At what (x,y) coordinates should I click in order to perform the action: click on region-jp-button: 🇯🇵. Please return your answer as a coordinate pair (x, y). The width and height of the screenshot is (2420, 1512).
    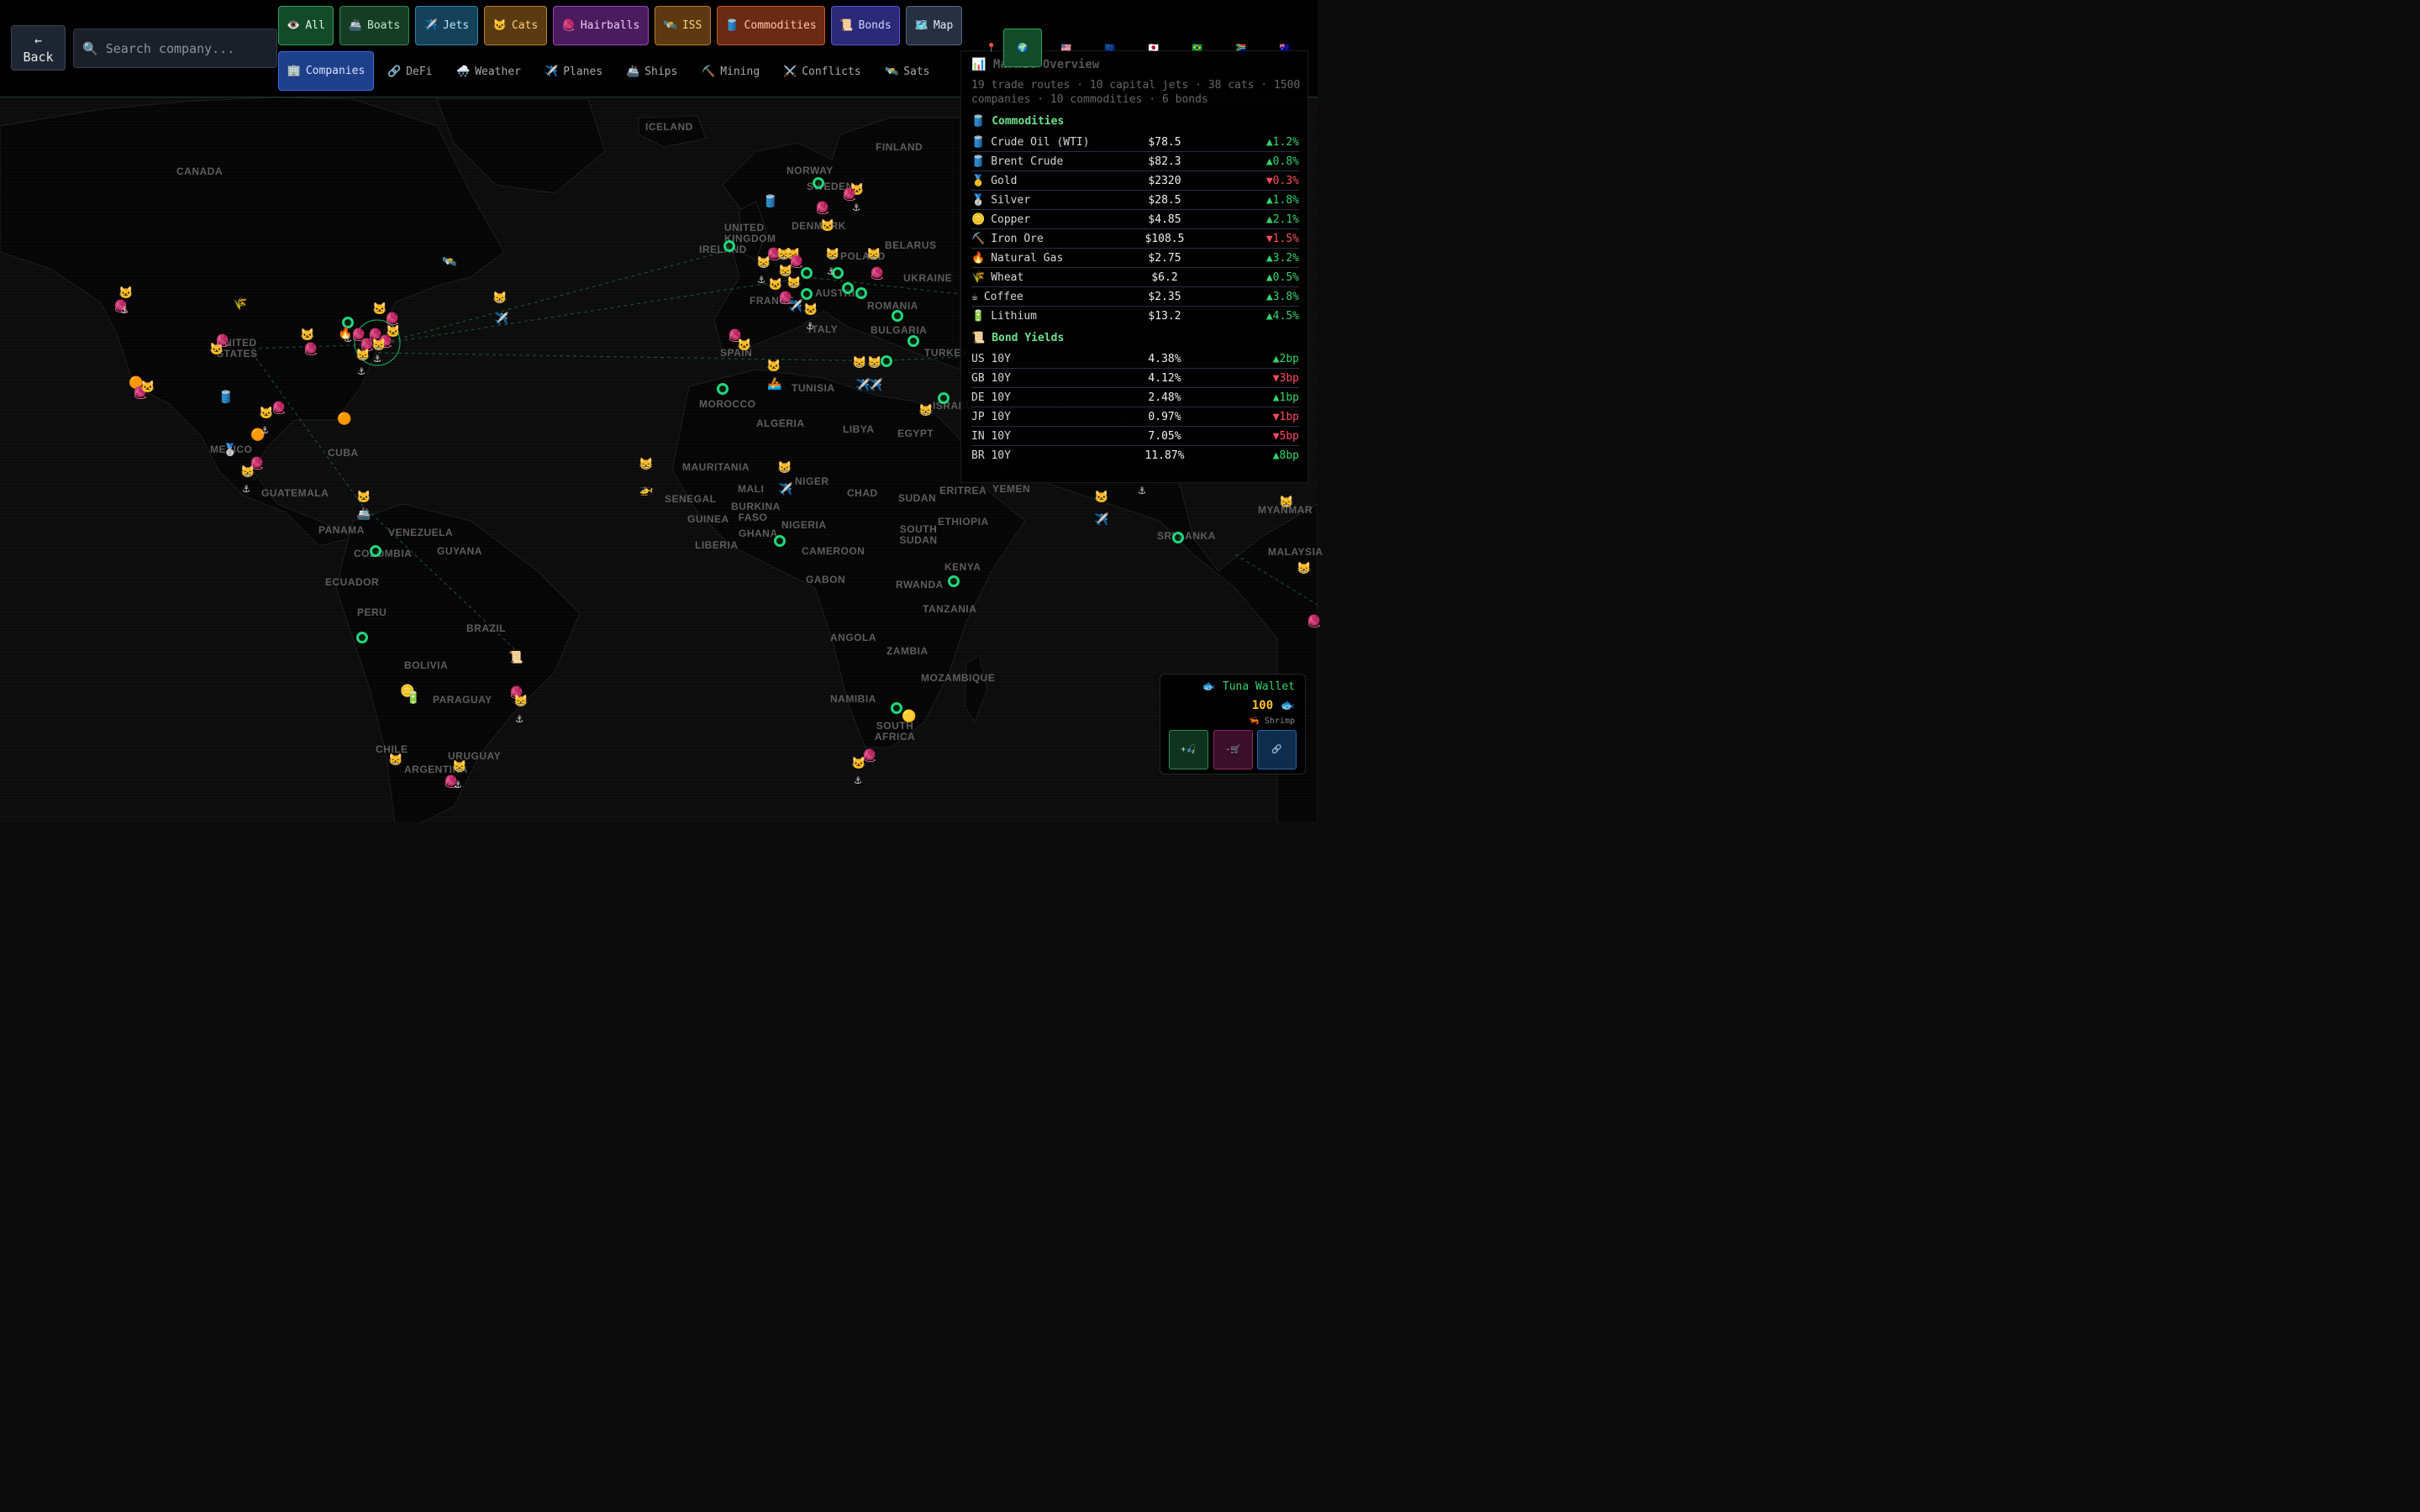
    Looking at the image, I should click on (1153, 48).